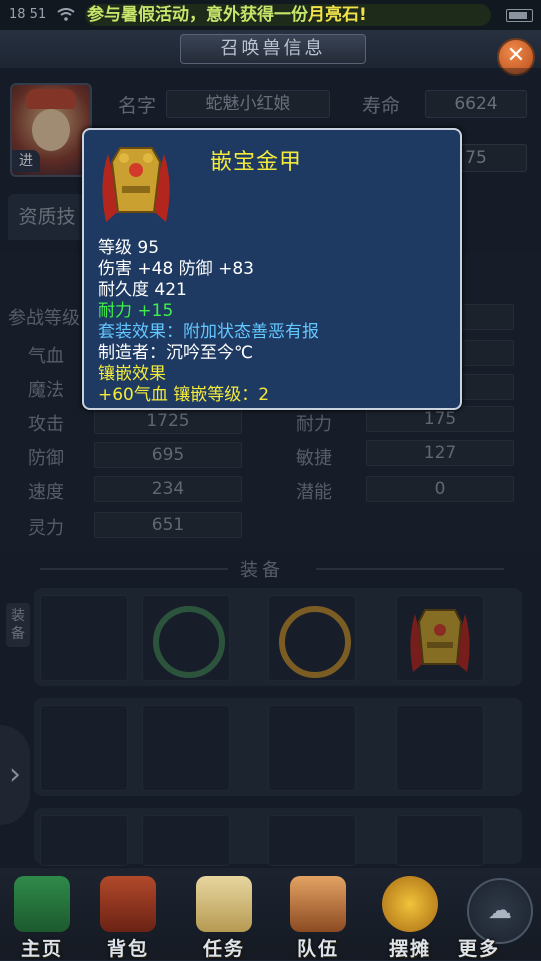  Describe the element at coordinates (28, 14) in the screenshot. I see `clock: 18 51` at that location.